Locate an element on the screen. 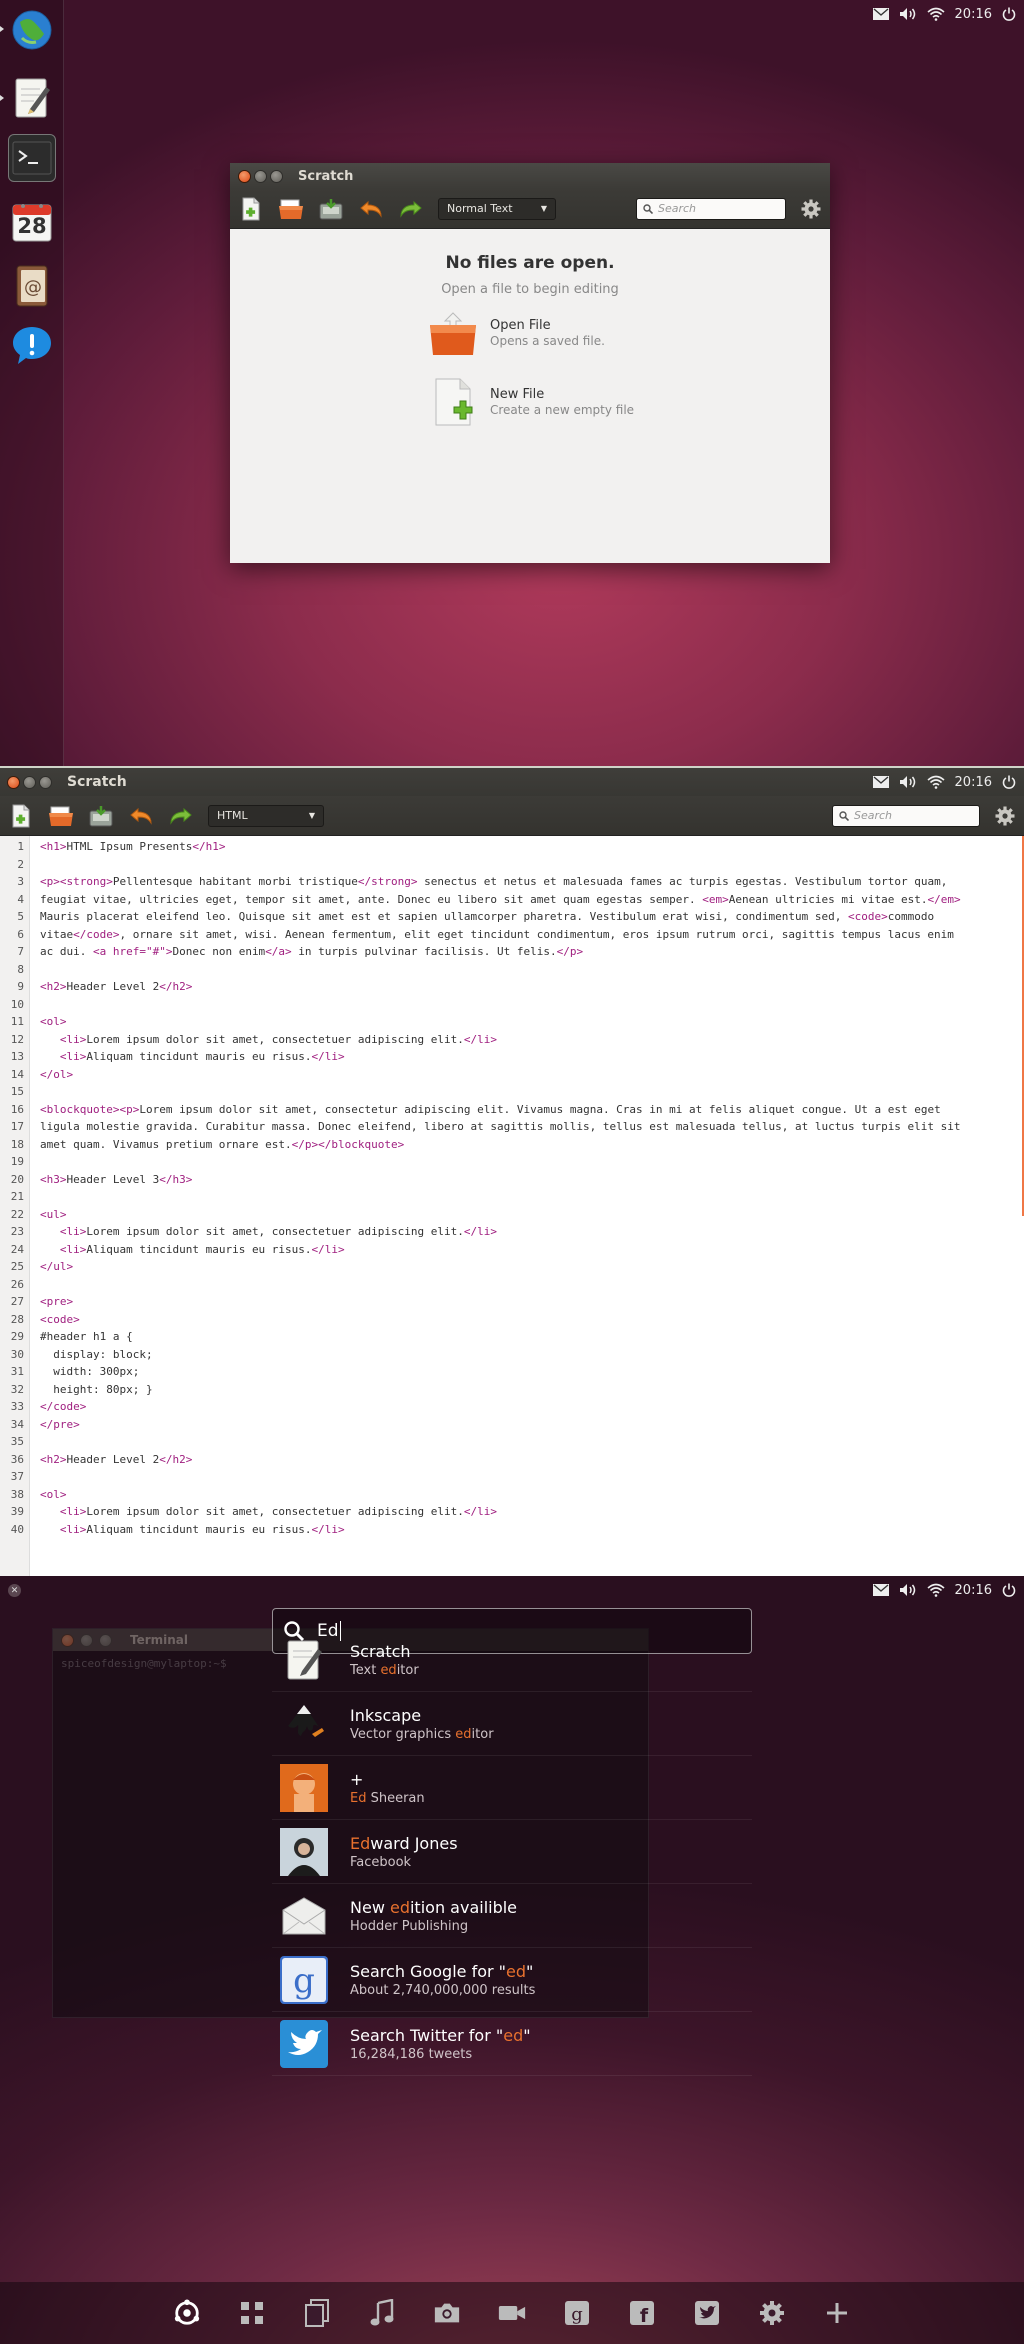 Image resolution: width=1024 pixels, height=2344 pixels. files-lens-icon is located at coordinates (317, 2313).